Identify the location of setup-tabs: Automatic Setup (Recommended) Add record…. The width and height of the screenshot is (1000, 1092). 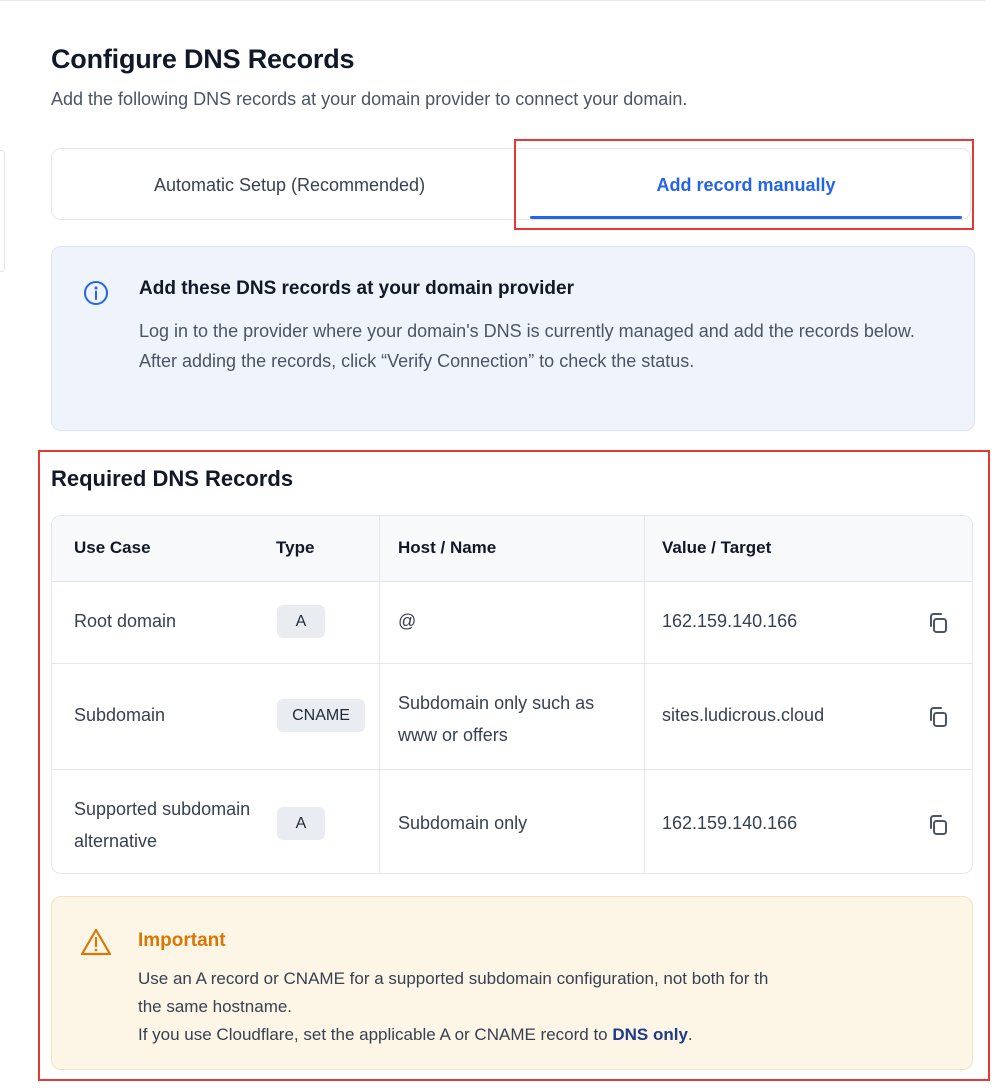
(511, 184).